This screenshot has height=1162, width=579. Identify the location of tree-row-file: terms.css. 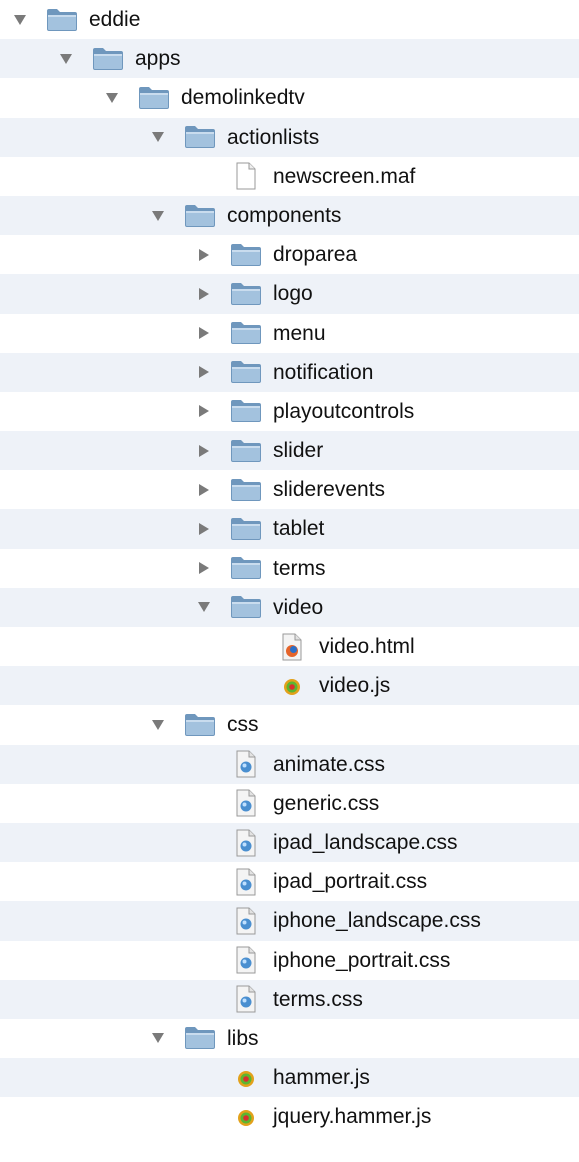
(289, 999).